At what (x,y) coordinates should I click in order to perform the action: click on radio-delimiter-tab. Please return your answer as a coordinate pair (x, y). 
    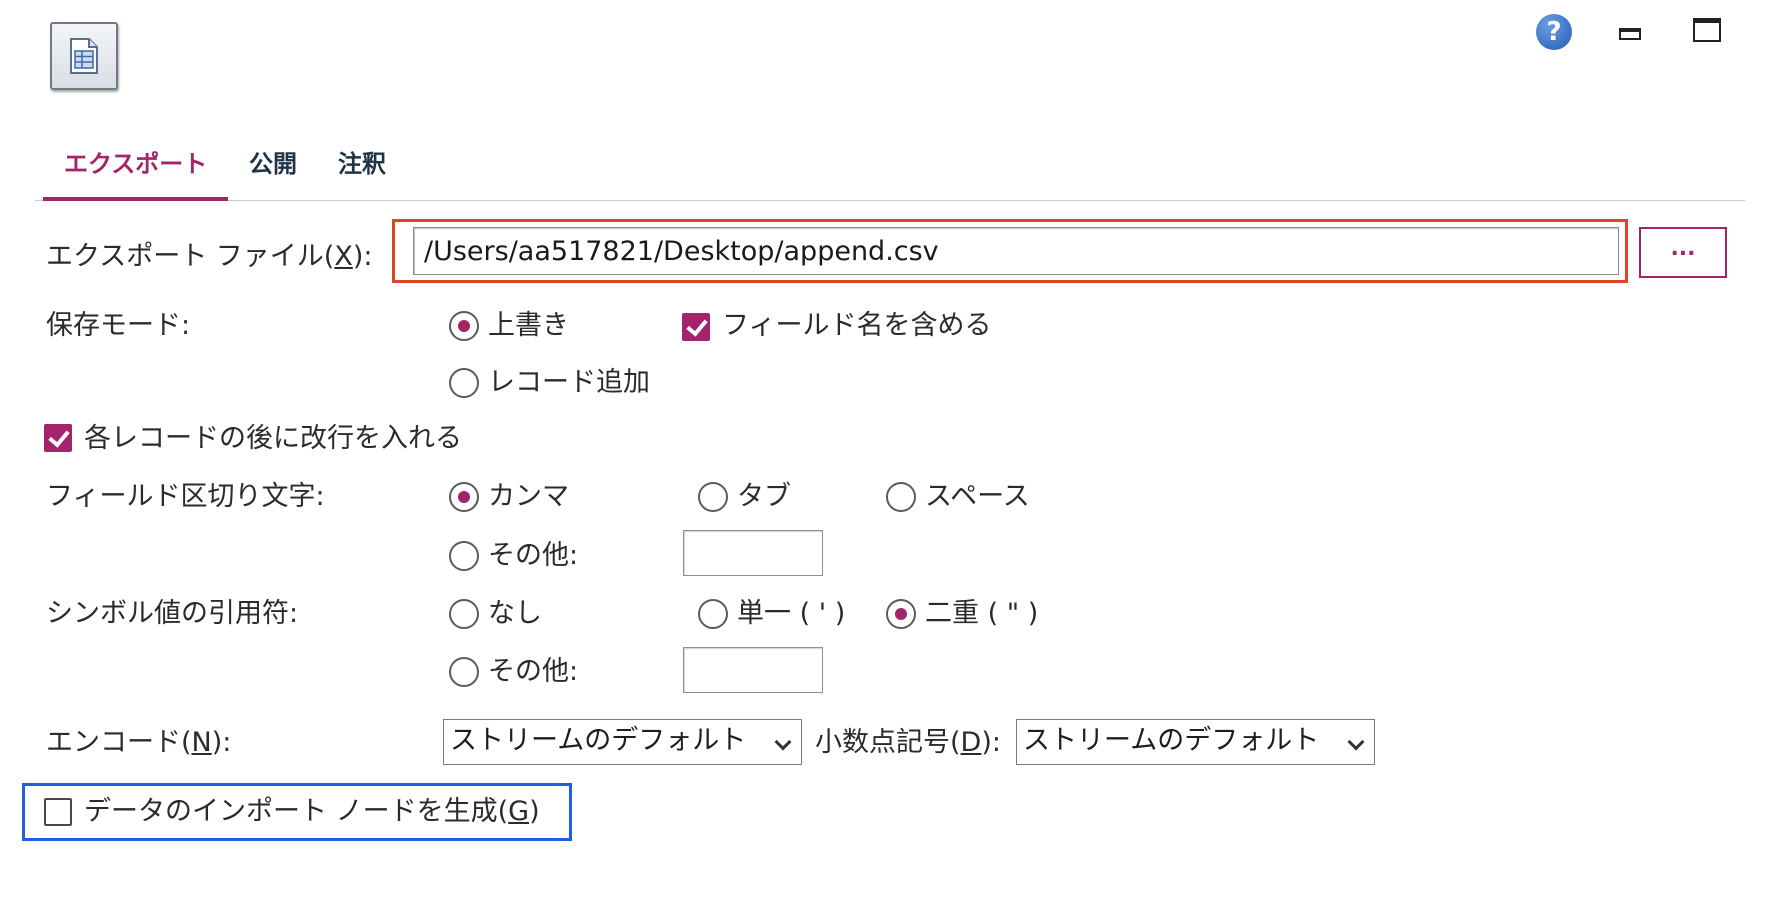
    Looking at the image, I should click on (713, 497).